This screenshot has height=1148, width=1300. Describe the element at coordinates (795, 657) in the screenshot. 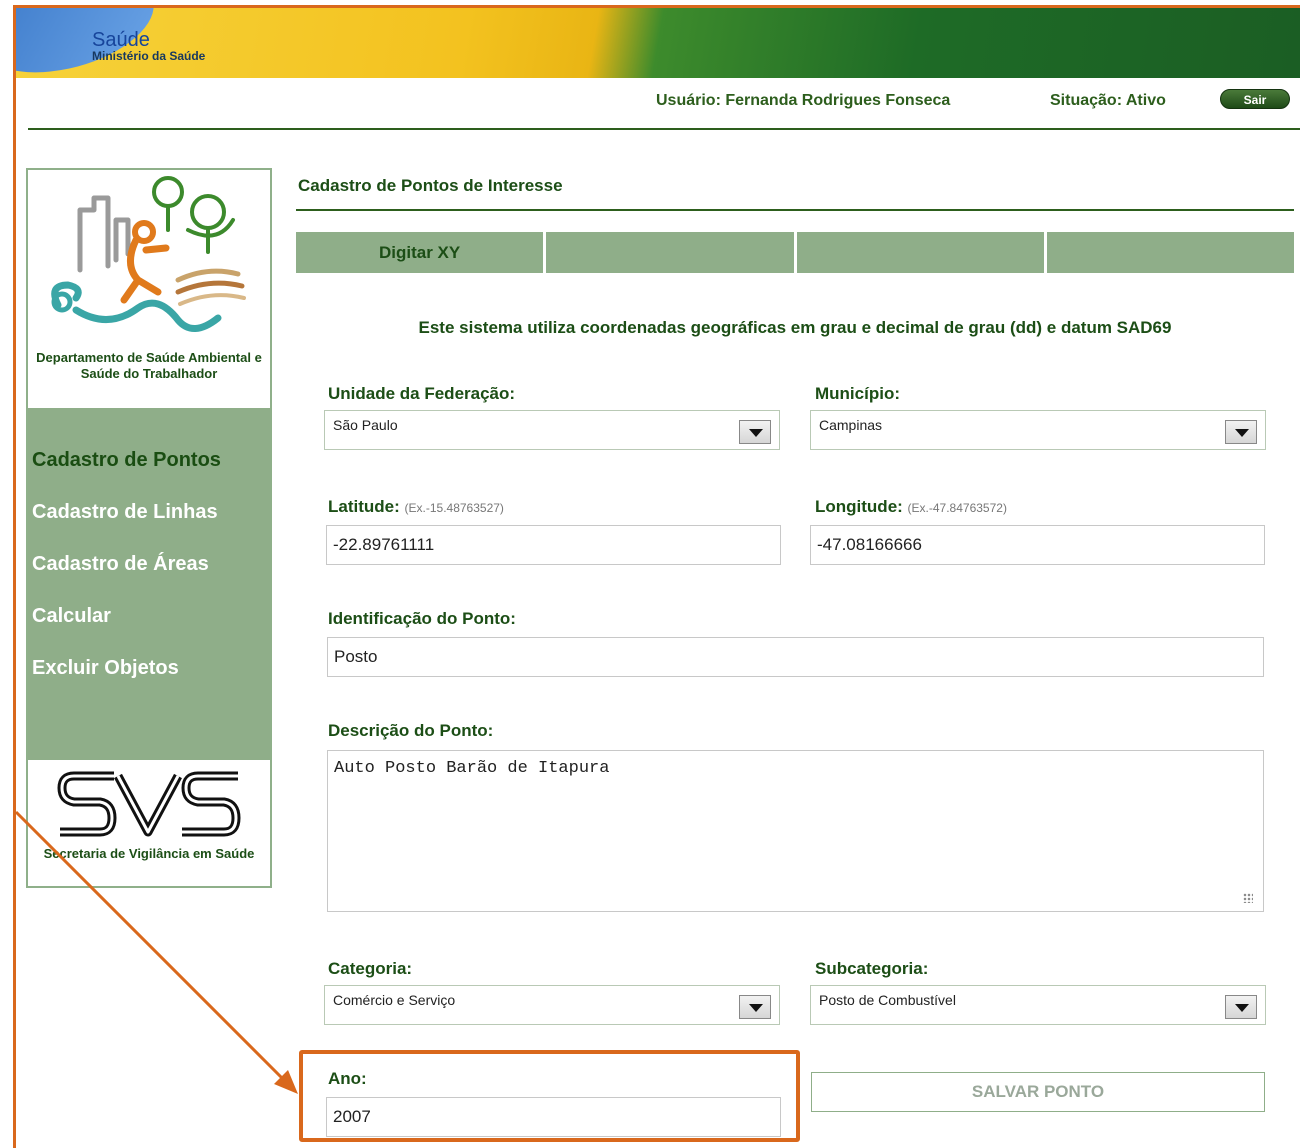

I see `identificacao-input: Posto` at that location.